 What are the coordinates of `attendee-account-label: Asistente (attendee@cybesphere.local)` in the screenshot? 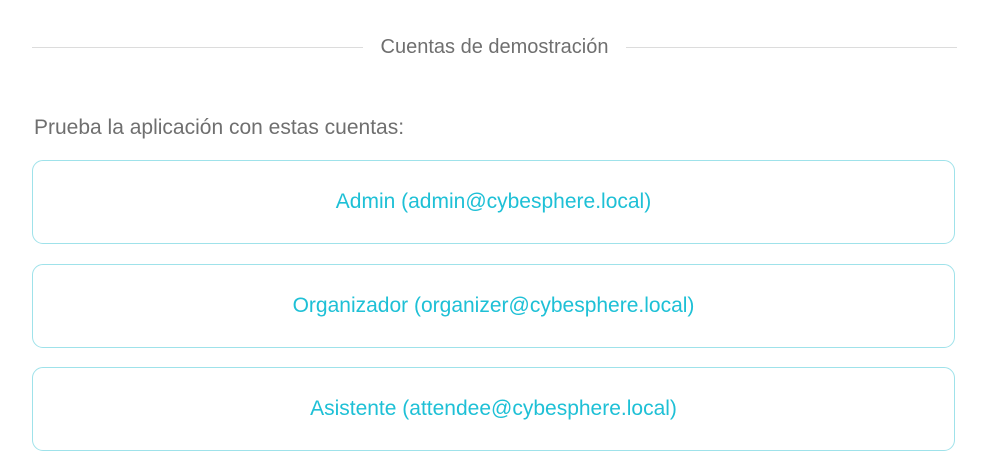 It's located at (493, 408).